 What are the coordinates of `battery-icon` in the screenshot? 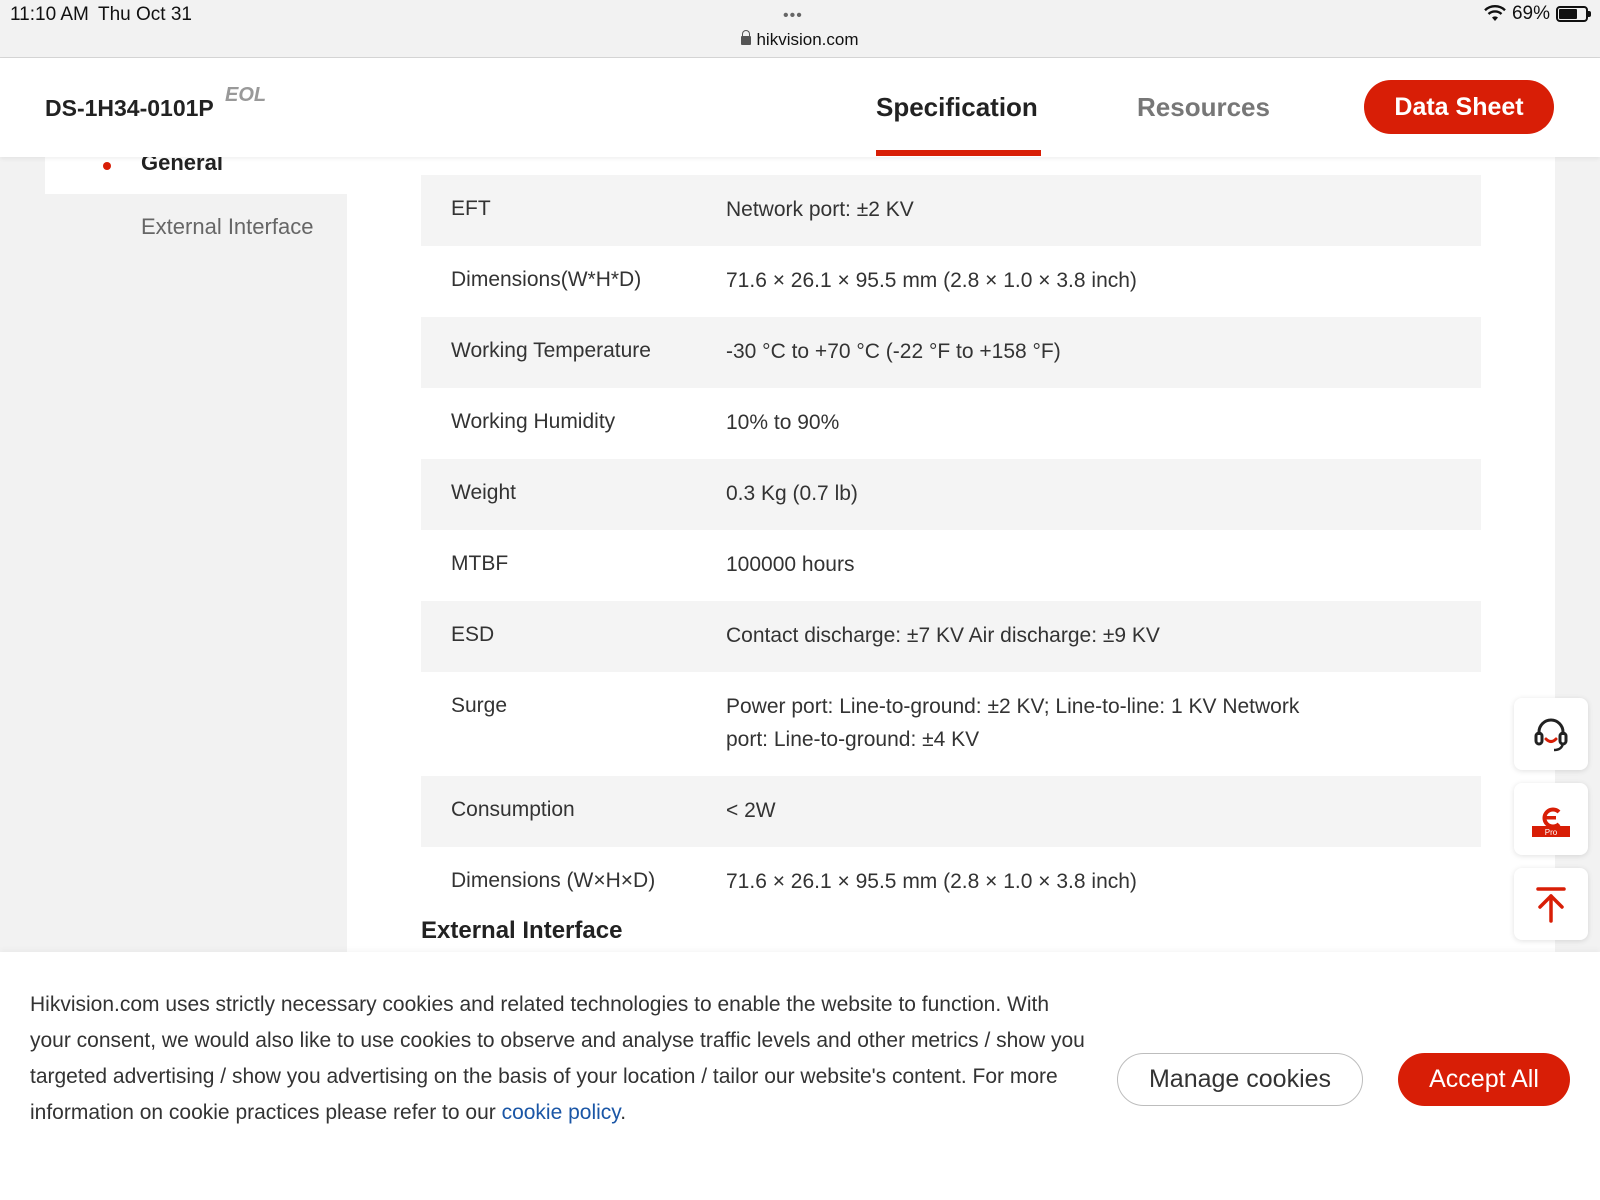 It's located at (1573, 14).